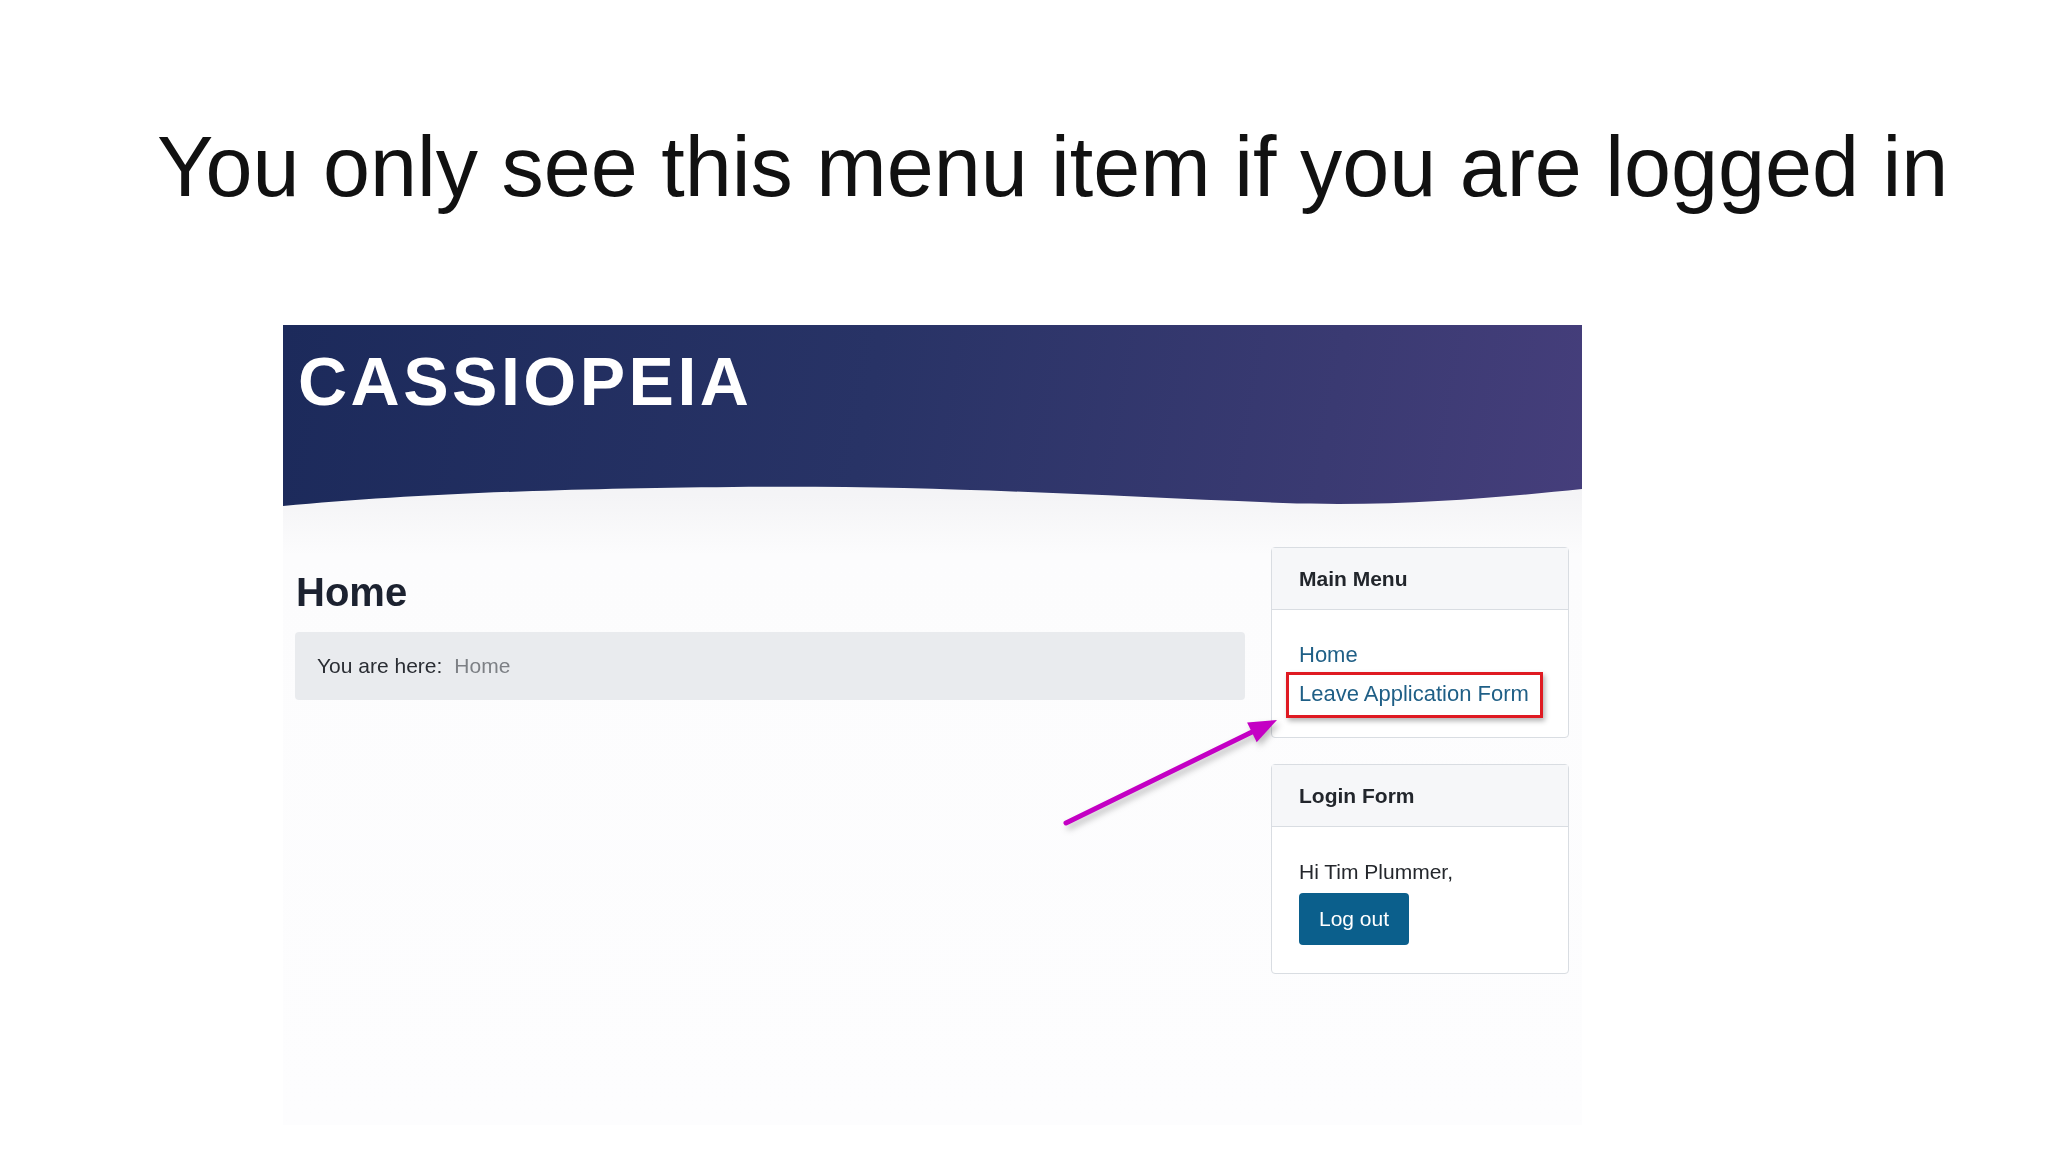 The width and height of the screenshot is (2048, 1152). I want to click on page-heading: Home, so click(352, 592).